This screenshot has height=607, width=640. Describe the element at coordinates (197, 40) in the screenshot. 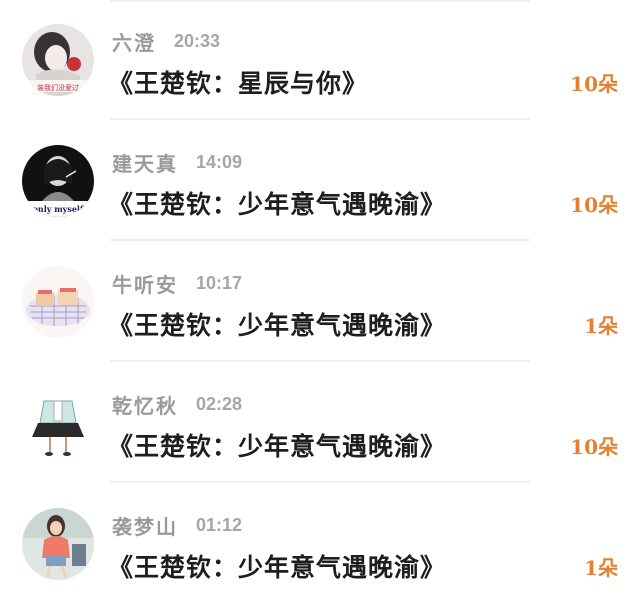

I see `timestamp: 20:33` at that location.